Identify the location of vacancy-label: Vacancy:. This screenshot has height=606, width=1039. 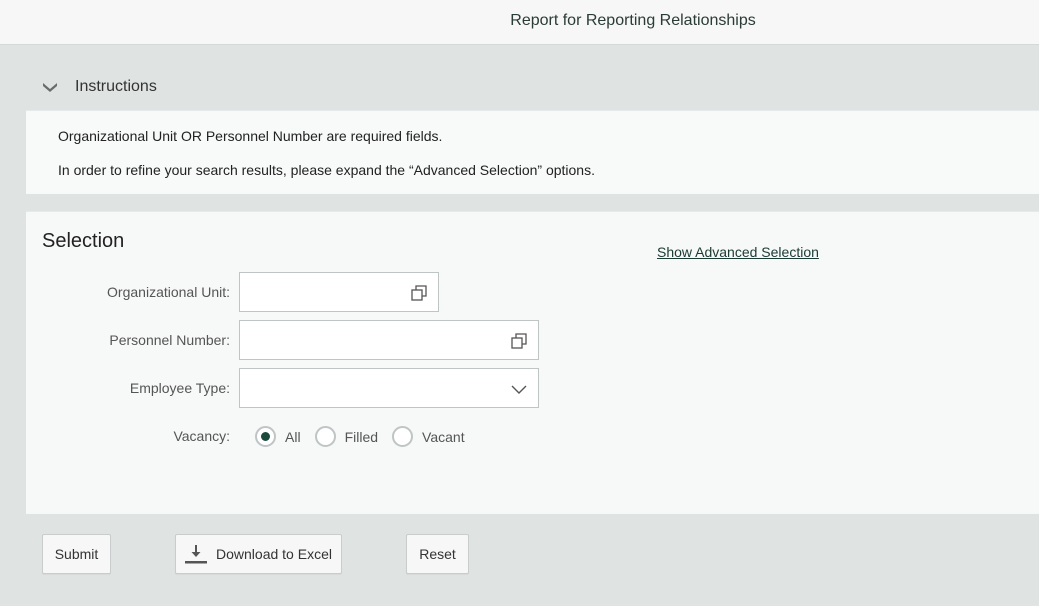
(201, 436).